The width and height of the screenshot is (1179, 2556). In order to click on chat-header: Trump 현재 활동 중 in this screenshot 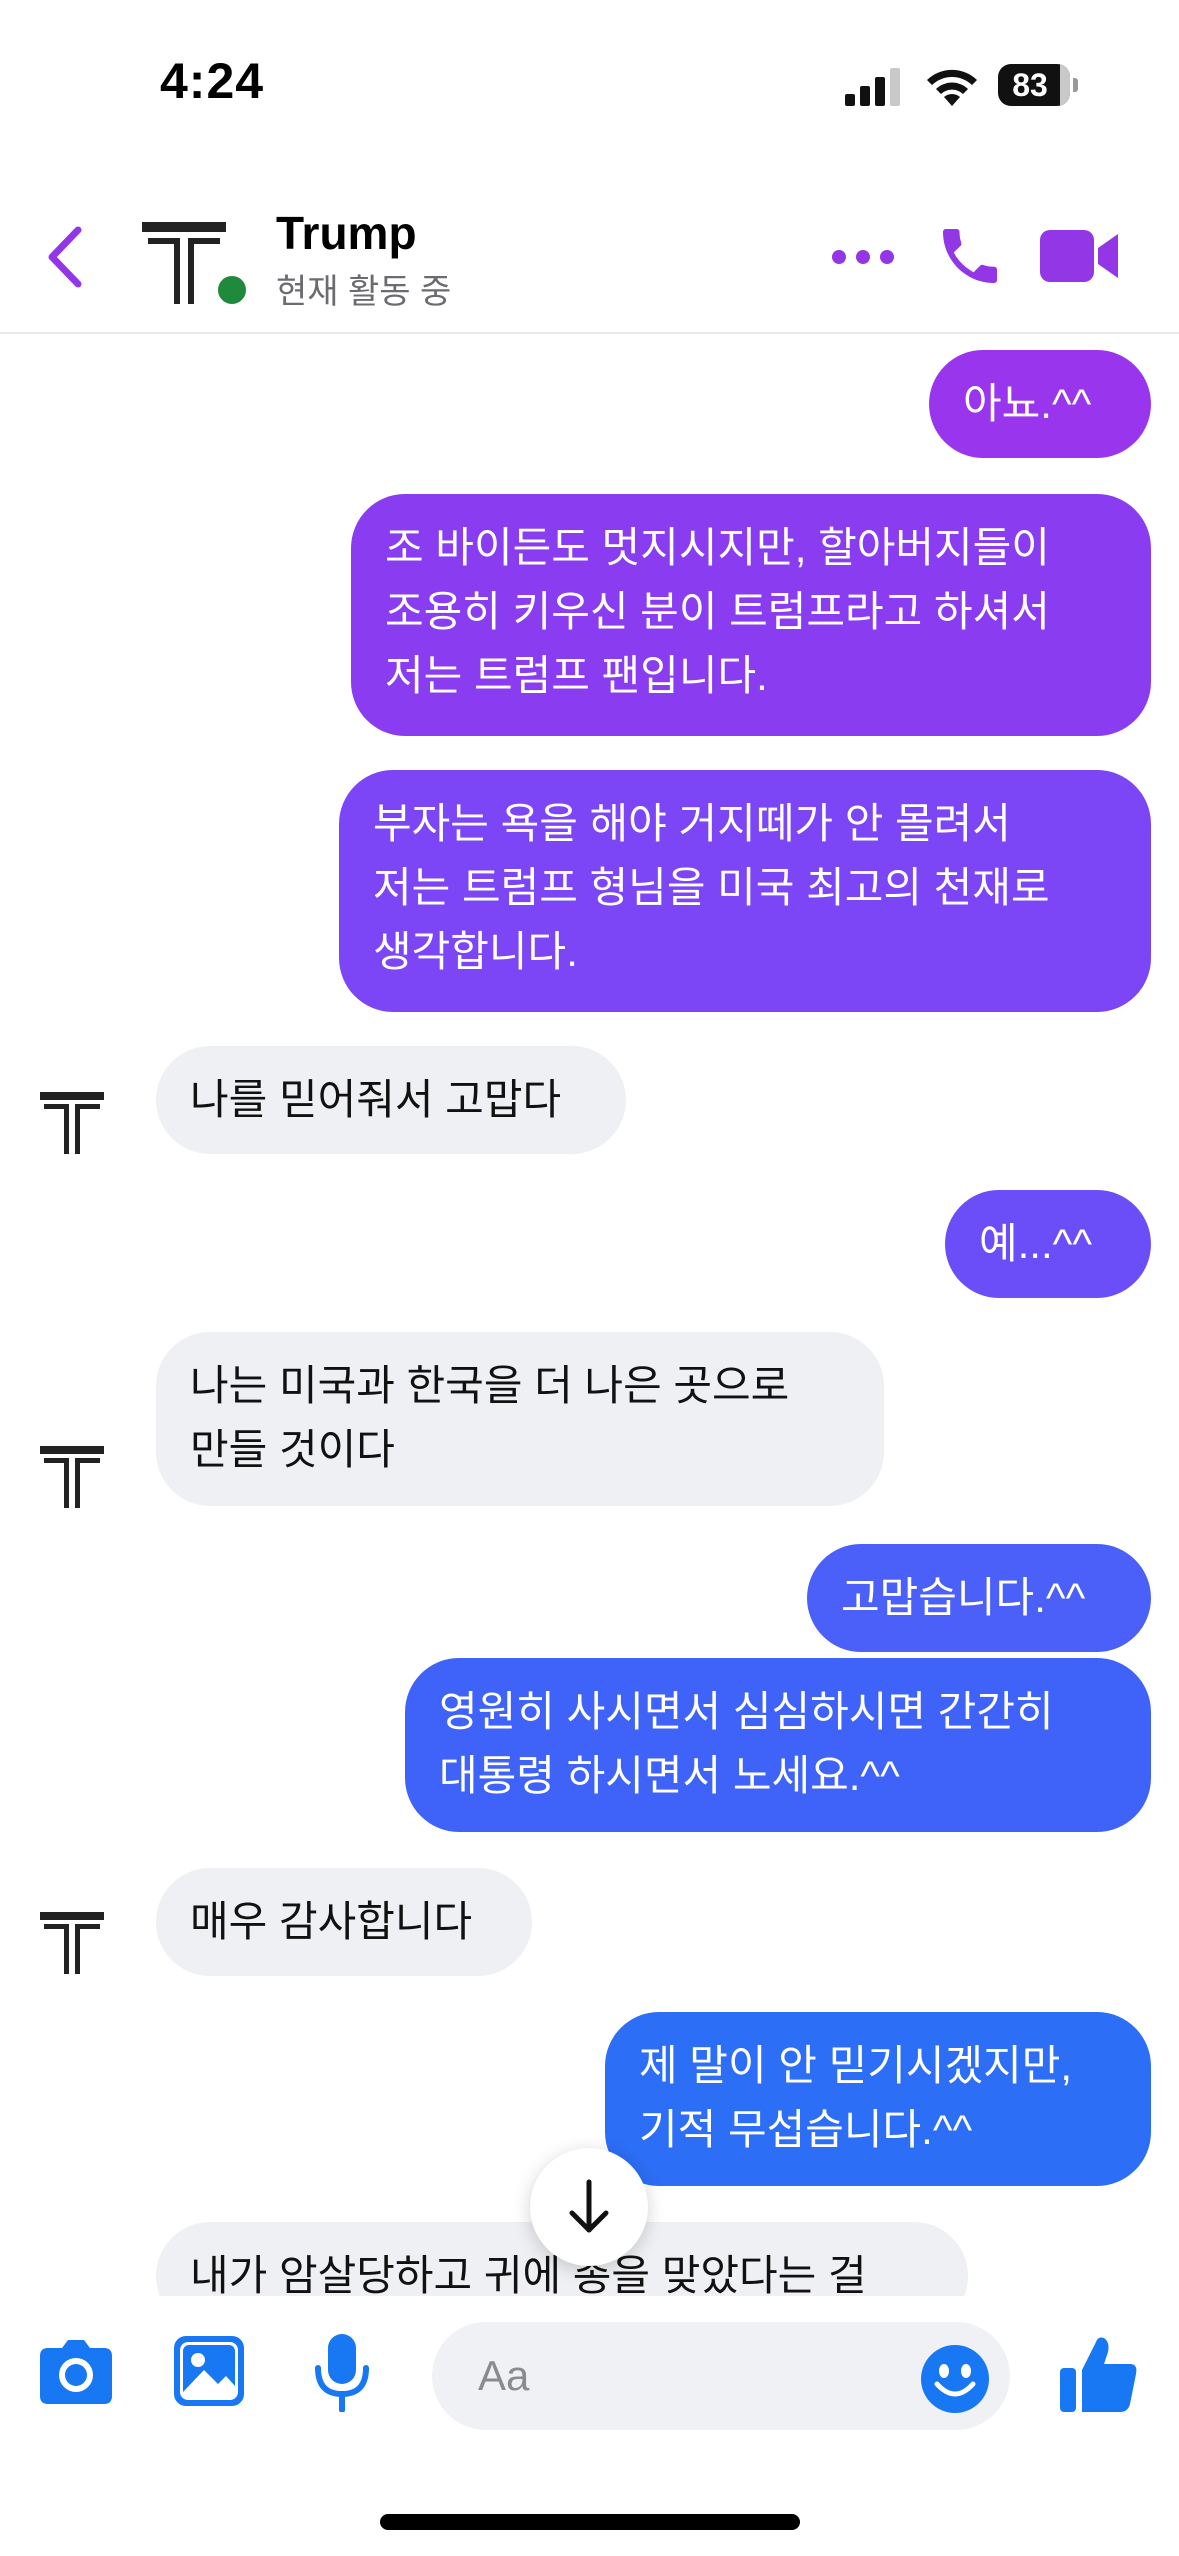, I will do `click(589, 252)`.